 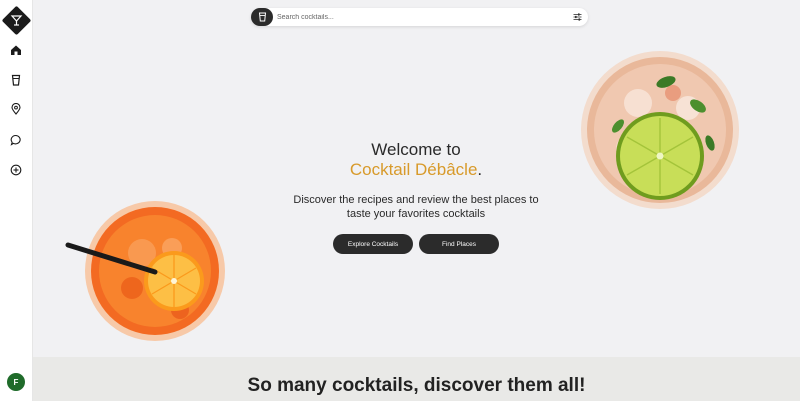 I want to click on chat-bubble-icon, so click(x=15, y=140).